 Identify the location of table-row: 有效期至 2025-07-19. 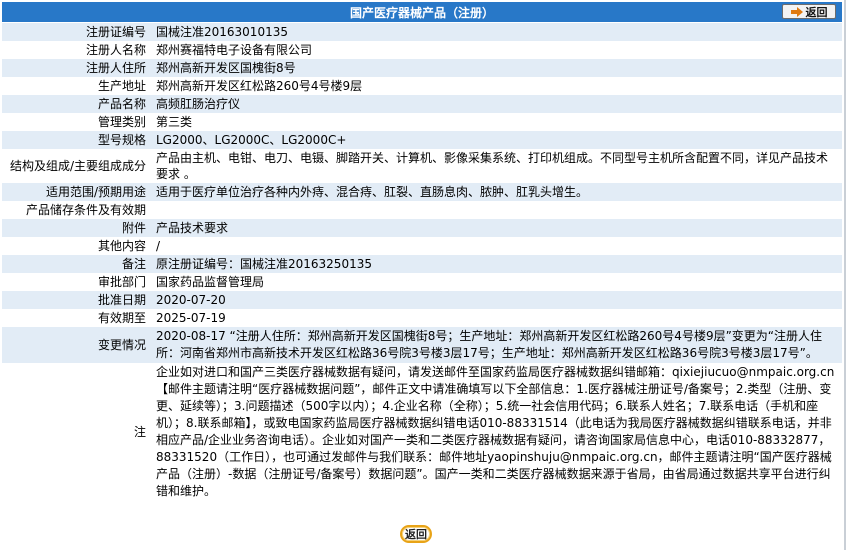
(422, 318).